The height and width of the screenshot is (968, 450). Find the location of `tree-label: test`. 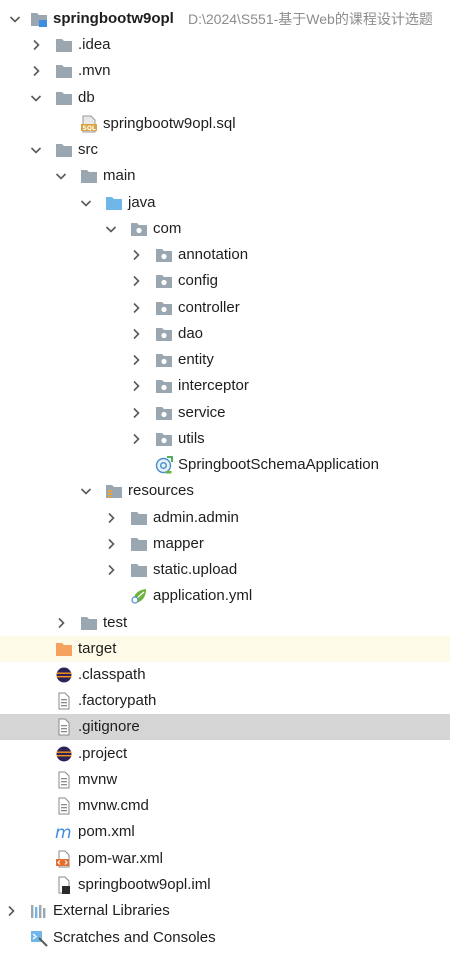

tree-label: test is located at coordinates (115, 622).